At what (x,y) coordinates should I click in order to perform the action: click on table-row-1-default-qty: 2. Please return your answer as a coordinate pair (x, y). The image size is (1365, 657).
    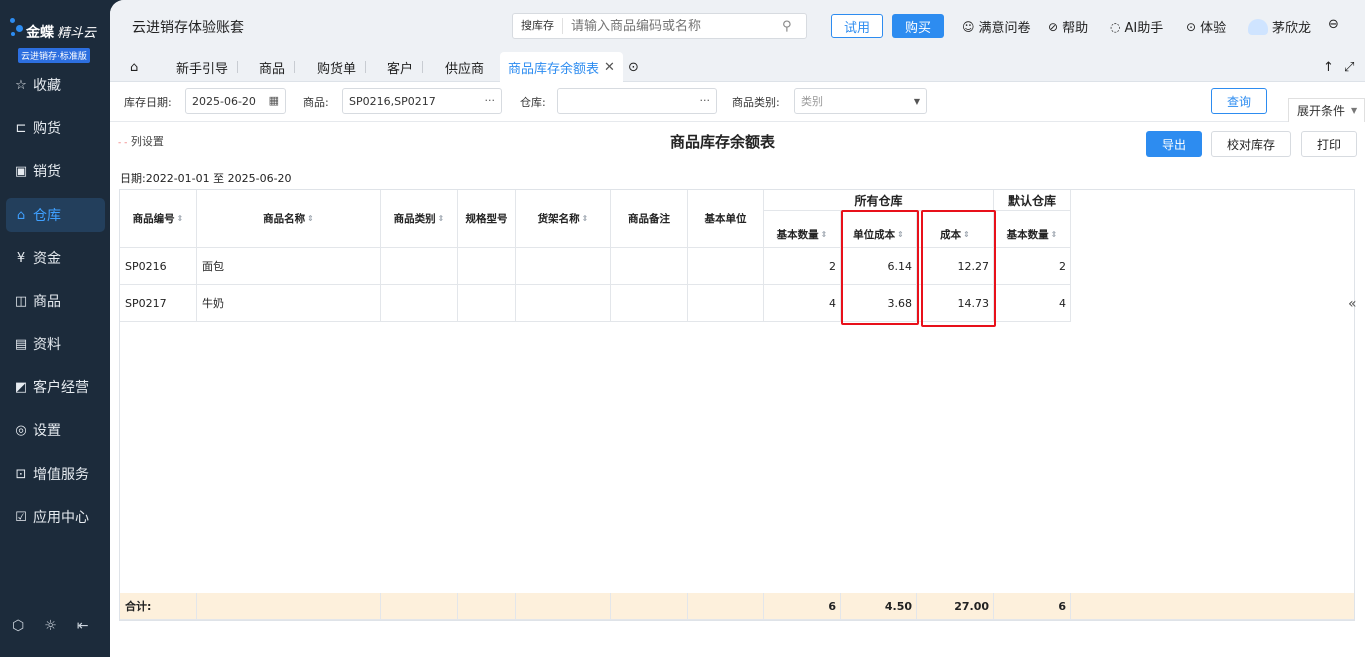
    Looking at the image, I should click on (1032, 266).